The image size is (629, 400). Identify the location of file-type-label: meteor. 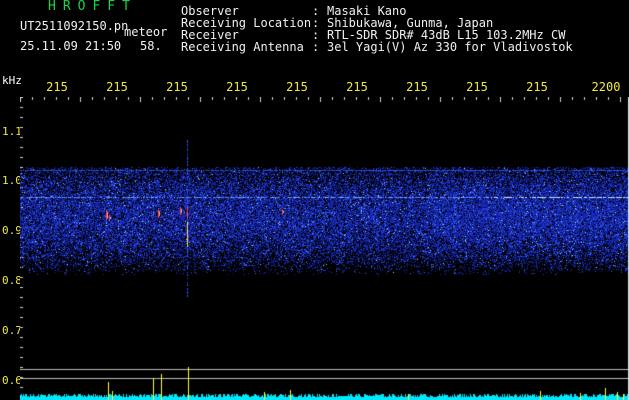
(146, 32).